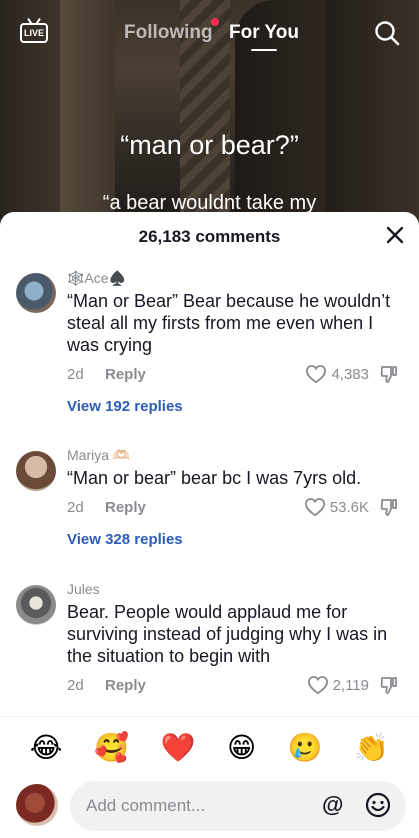  What do you see at coordinates (178, 747) in the screenshot?
I see `emoji-heart-button: ❤️` at bounding box center [178, 747].